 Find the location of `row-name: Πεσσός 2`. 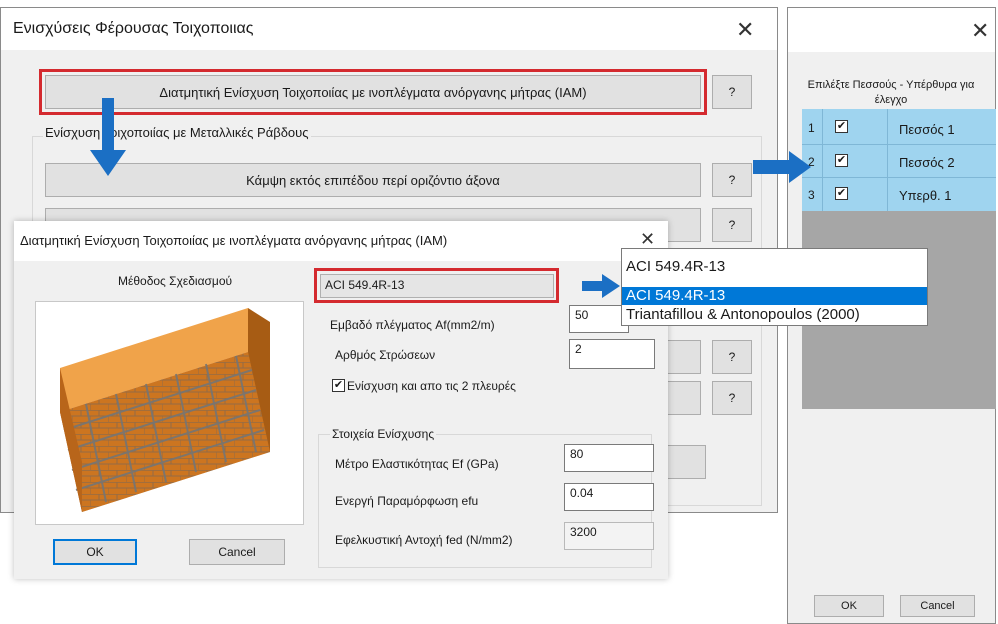

row-name: Πεσσός 2 is located at coordinates (927, 162).